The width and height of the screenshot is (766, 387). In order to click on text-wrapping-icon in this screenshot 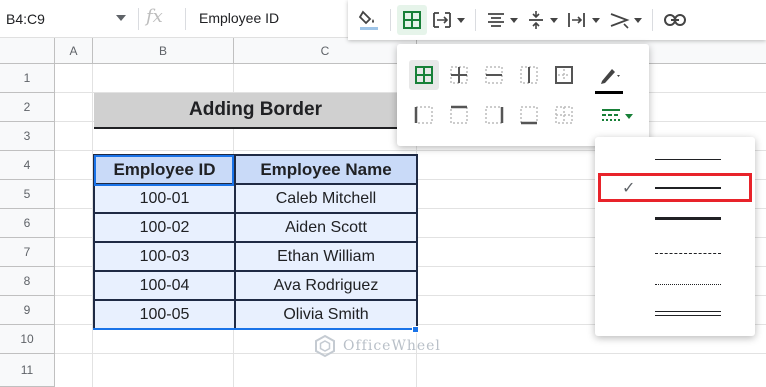, I will do `click(576, 20)`.